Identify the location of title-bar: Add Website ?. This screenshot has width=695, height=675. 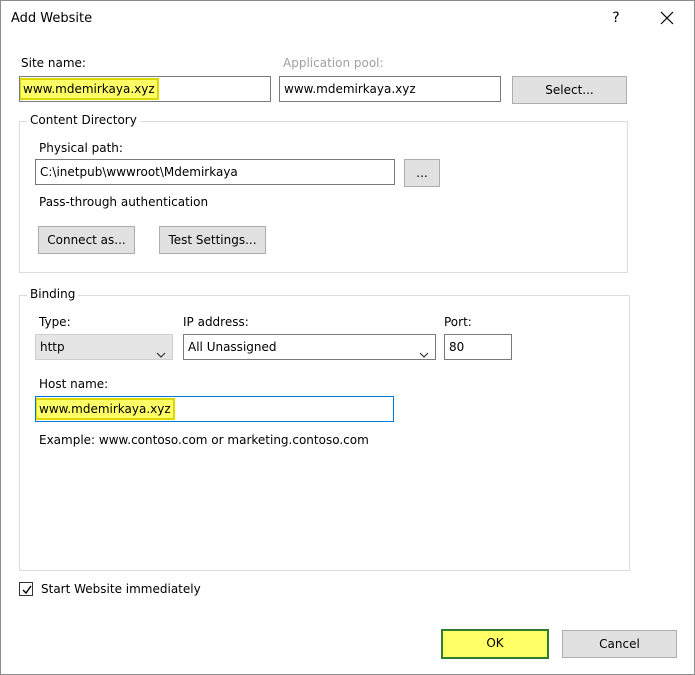
(347, 18).